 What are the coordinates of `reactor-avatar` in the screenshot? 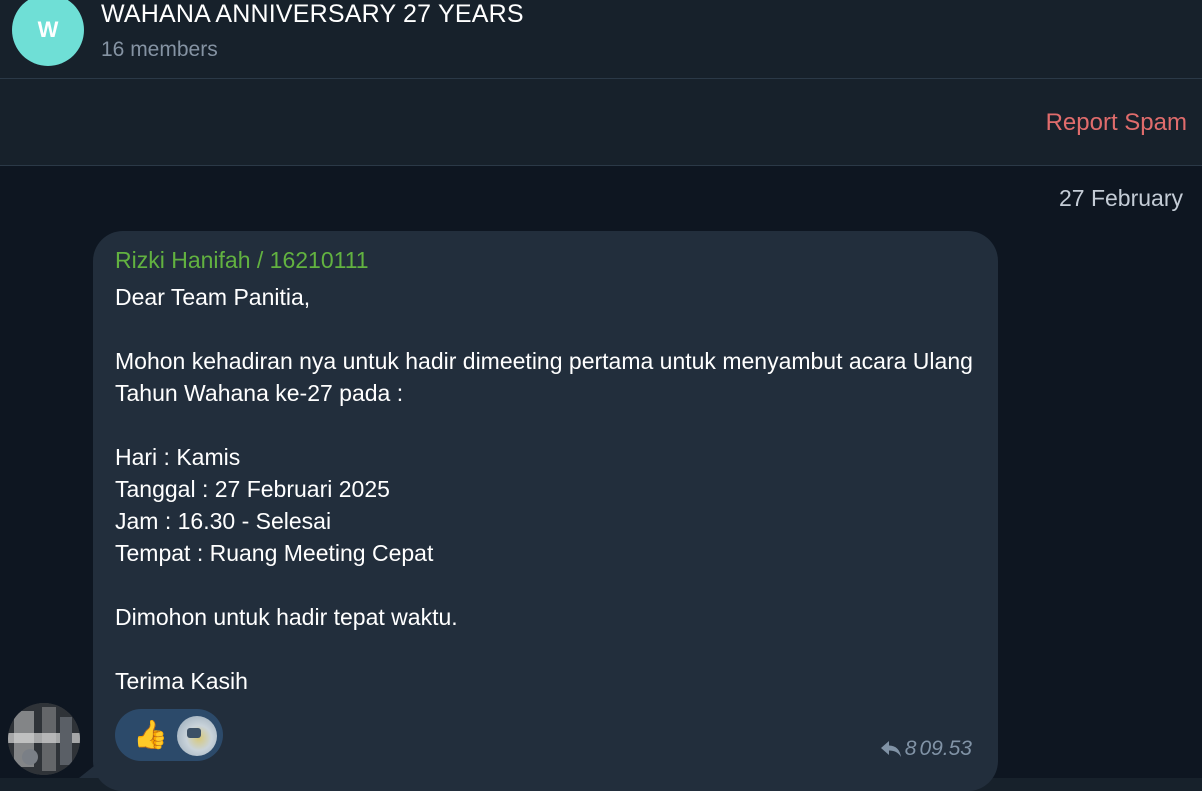 It's located at (197, 736).